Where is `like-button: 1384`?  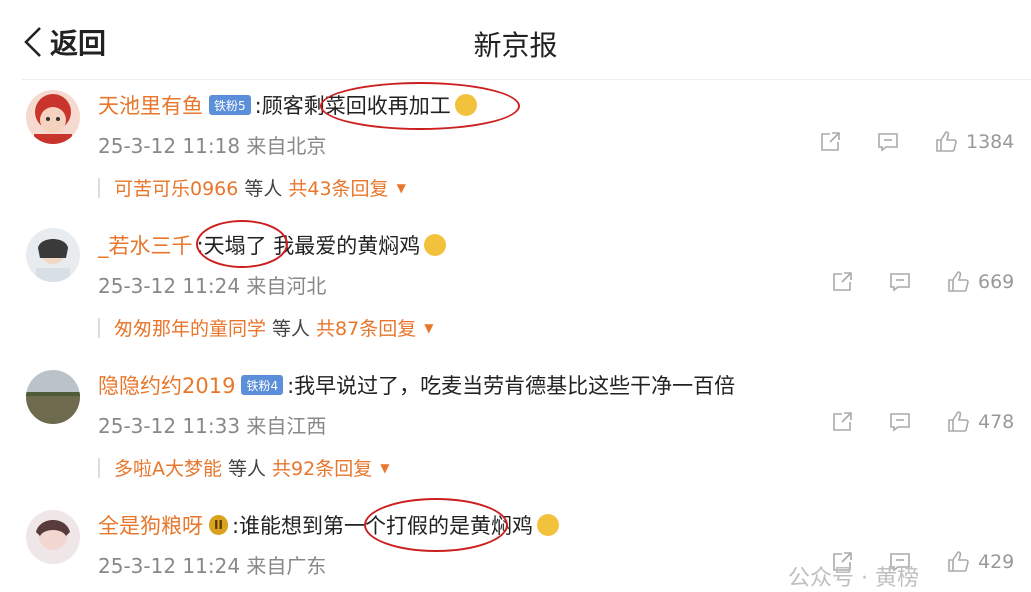
like-button: 1384 is located at coordinates (974, 142).